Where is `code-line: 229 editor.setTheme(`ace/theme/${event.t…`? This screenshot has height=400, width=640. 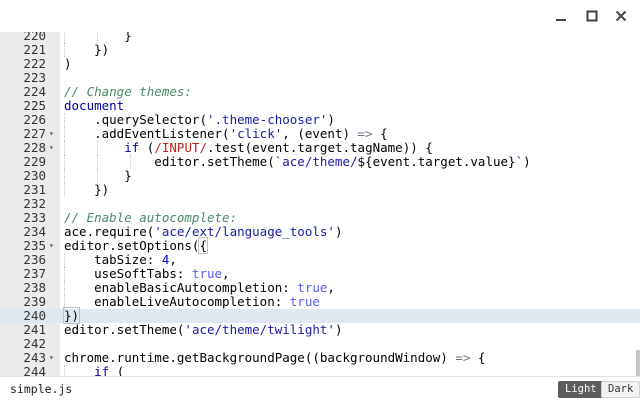 code-line: 229 editor.setTheme(`ace/theme/${event.t… is located at coordinates (320, 162).